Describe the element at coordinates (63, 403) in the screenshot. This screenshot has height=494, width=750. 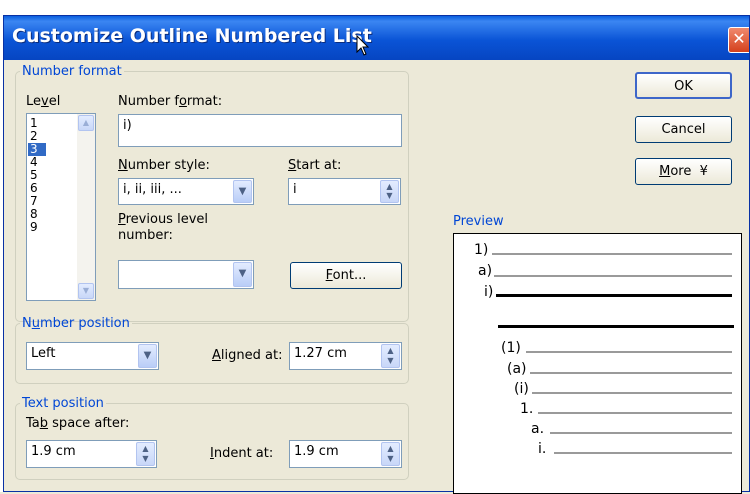
I see `text-position-legend: Text position` at that location.